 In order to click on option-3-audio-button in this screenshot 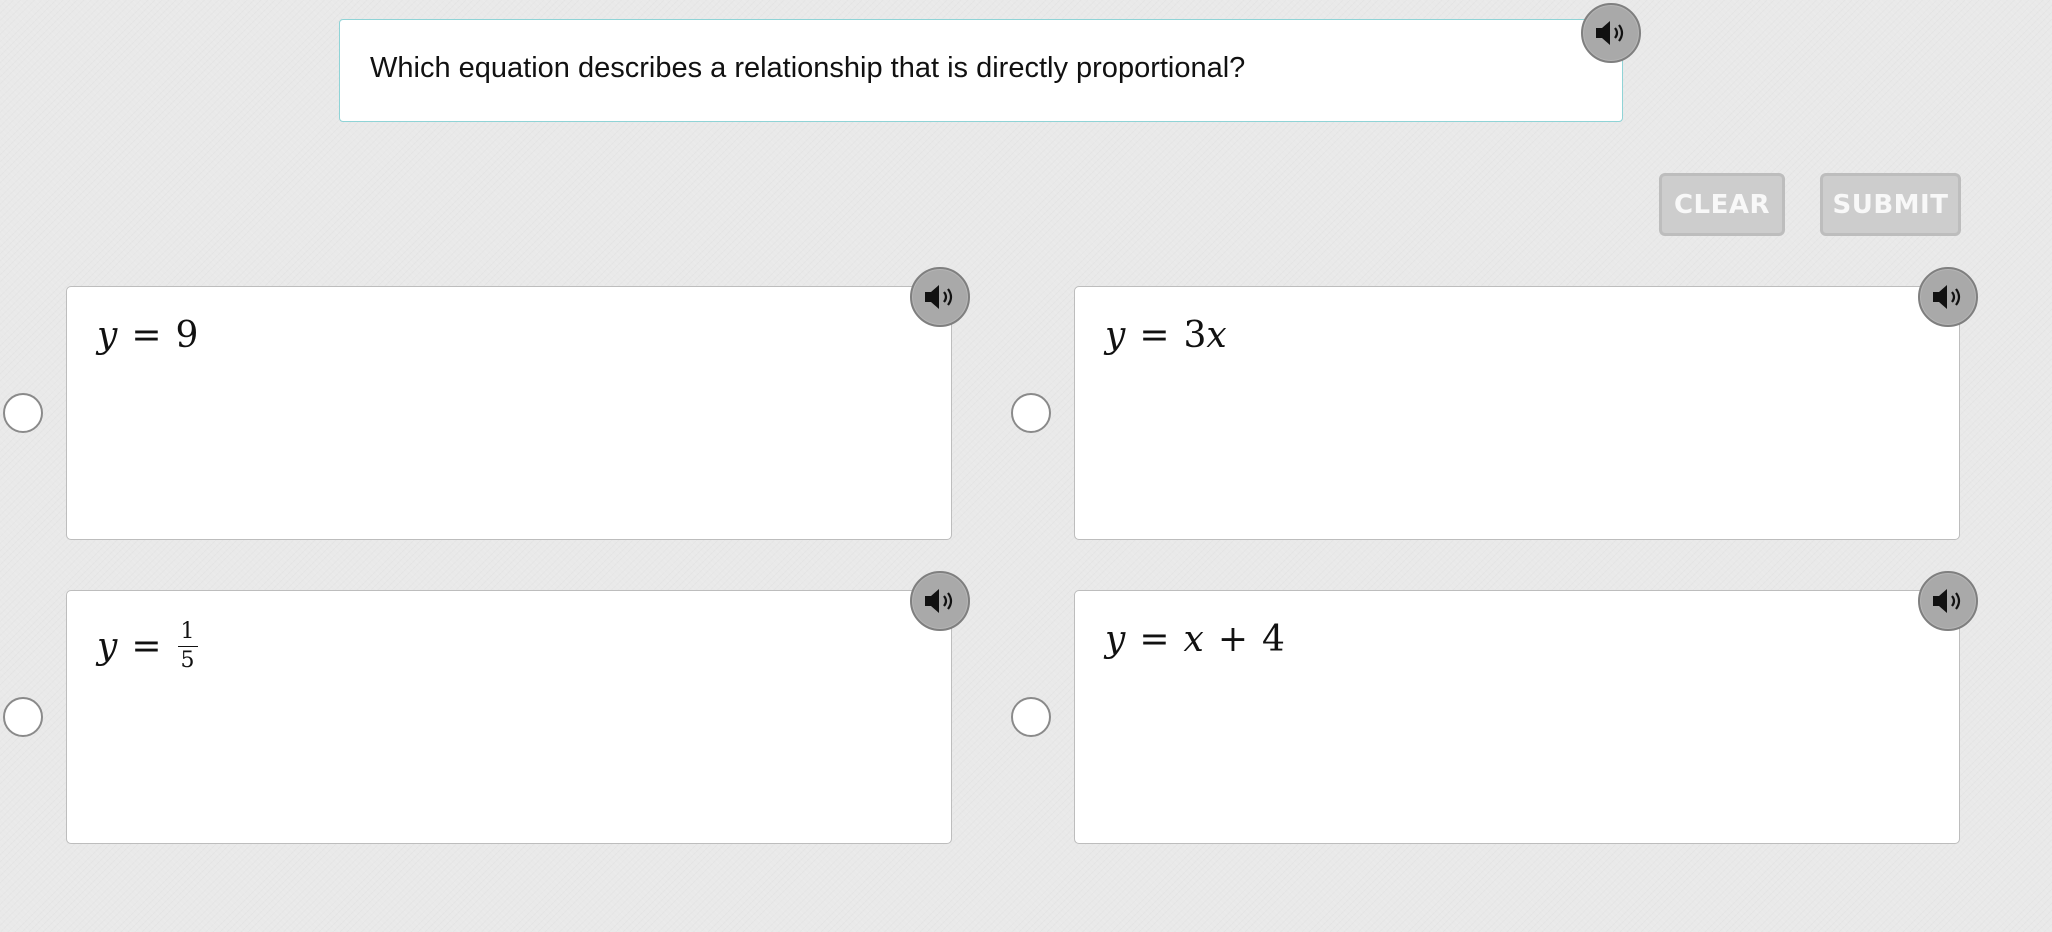, I will do `click(940, 601)`.